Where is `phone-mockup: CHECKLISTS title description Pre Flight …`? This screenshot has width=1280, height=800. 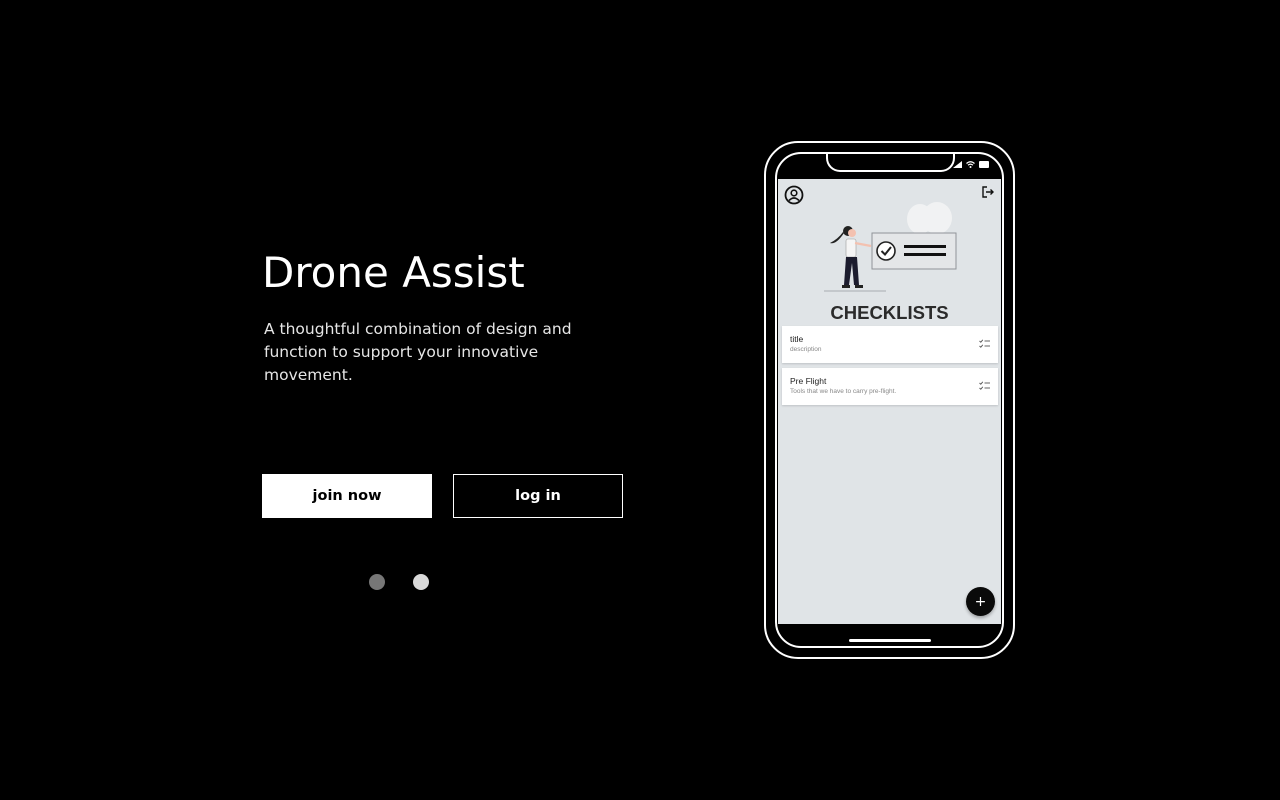 phone-mockup: CHECKLISTS title description Pre Flight … is located at coordinates (889, 400).